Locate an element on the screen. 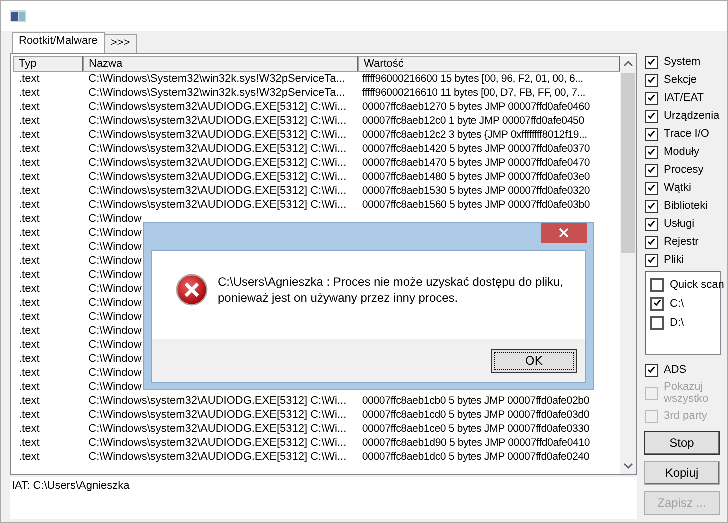 This screenshot has height=523, width=728. checkbox-label: Usługi is located at coordinates (679, 224).